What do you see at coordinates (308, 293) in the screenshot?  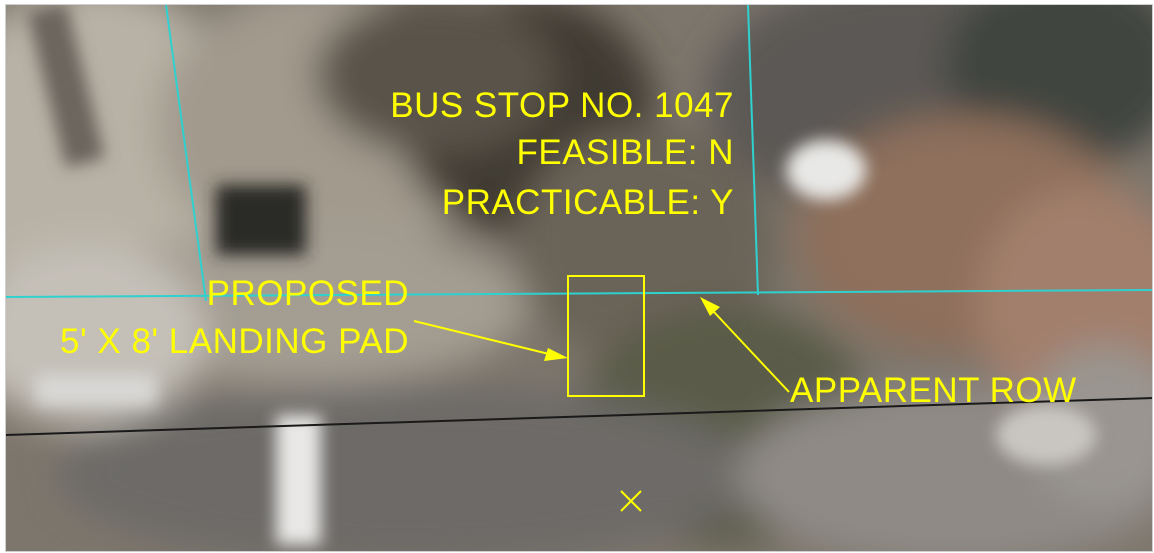 I see `proposed-label: PROPOSED` at bounding box center [308, 293].